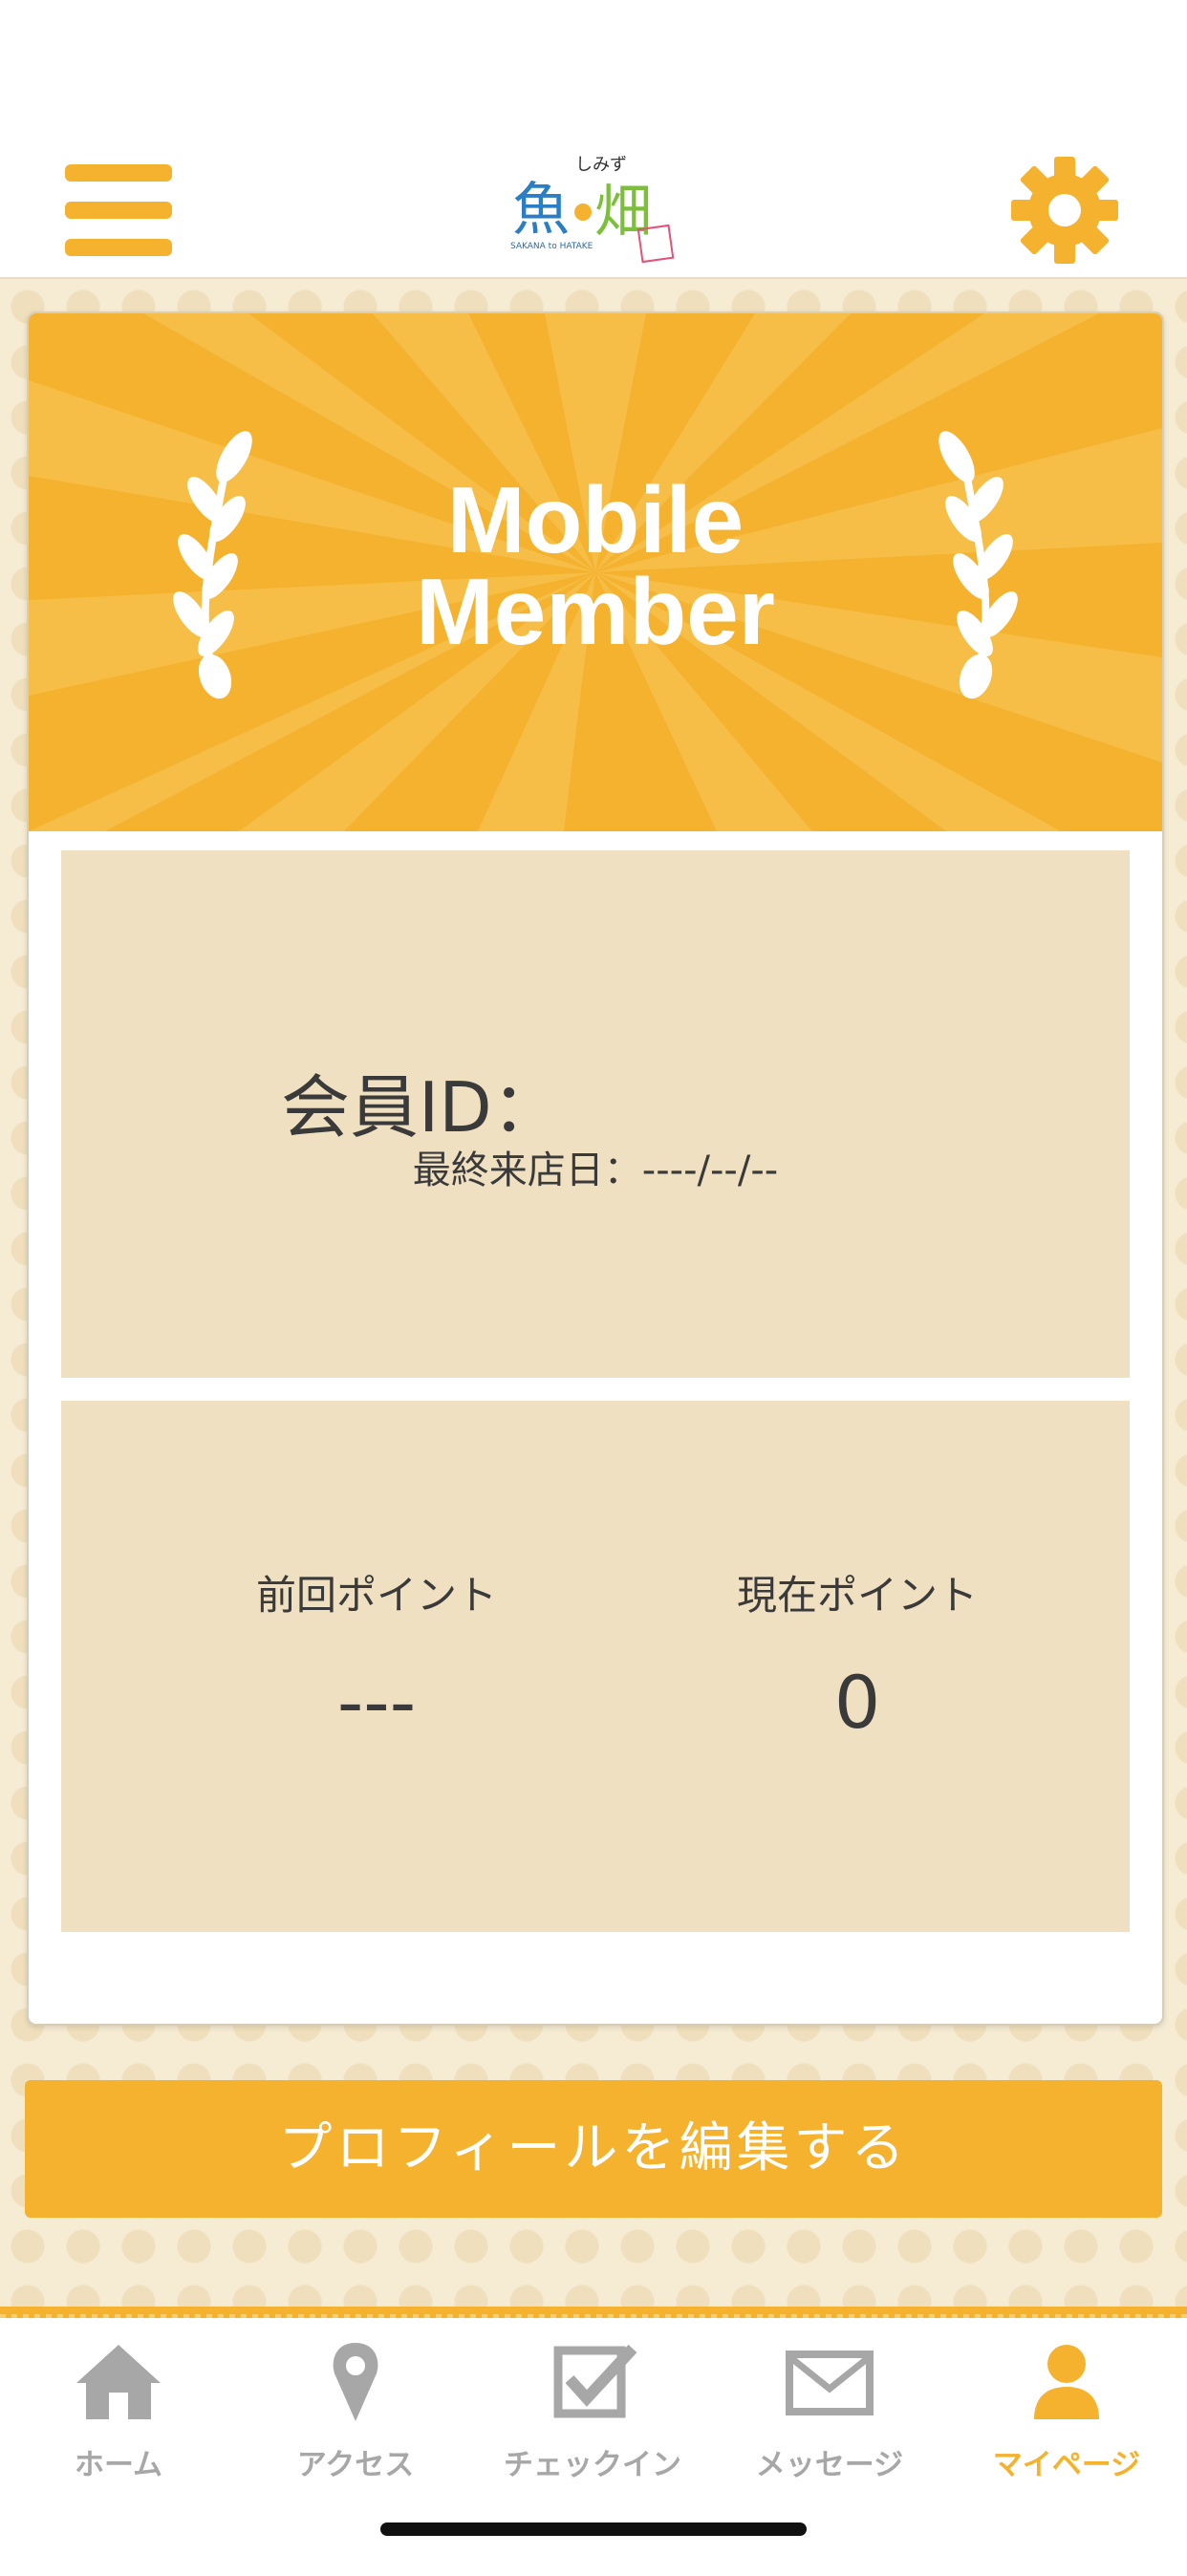 The width and height of the screenshot is (1187, 2576). I want to click on current-points: 現在ポイント 0, so click(857, 1654).